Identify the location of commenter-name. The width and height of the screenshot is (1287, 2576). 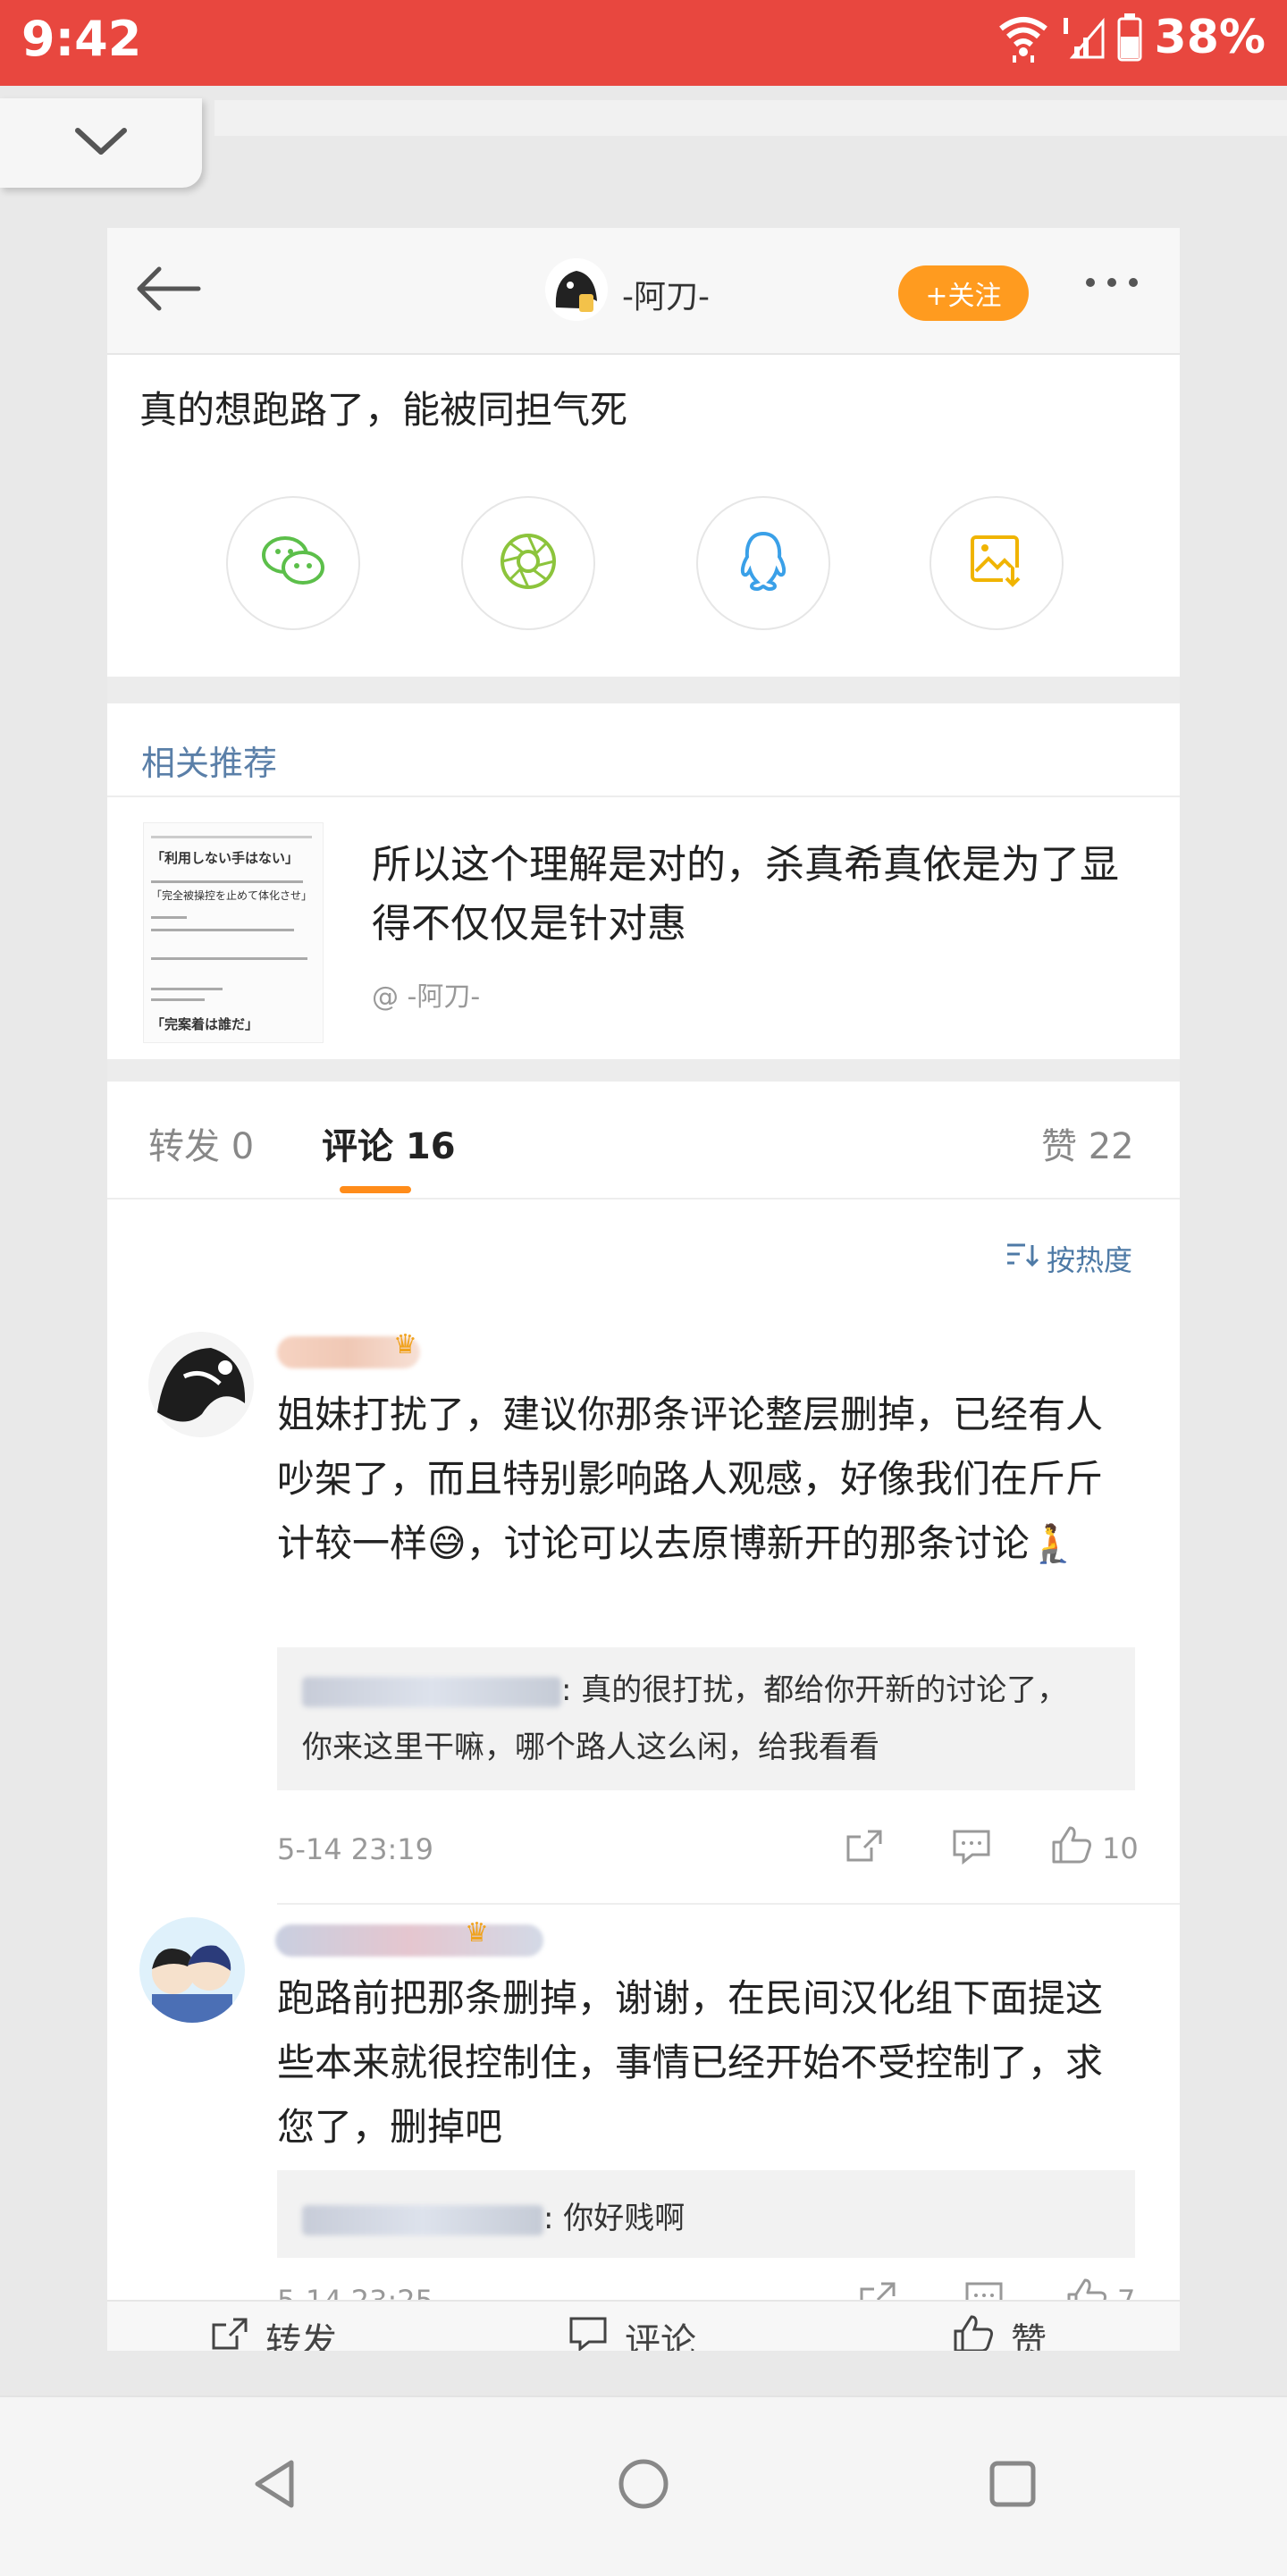
(409, 1941).